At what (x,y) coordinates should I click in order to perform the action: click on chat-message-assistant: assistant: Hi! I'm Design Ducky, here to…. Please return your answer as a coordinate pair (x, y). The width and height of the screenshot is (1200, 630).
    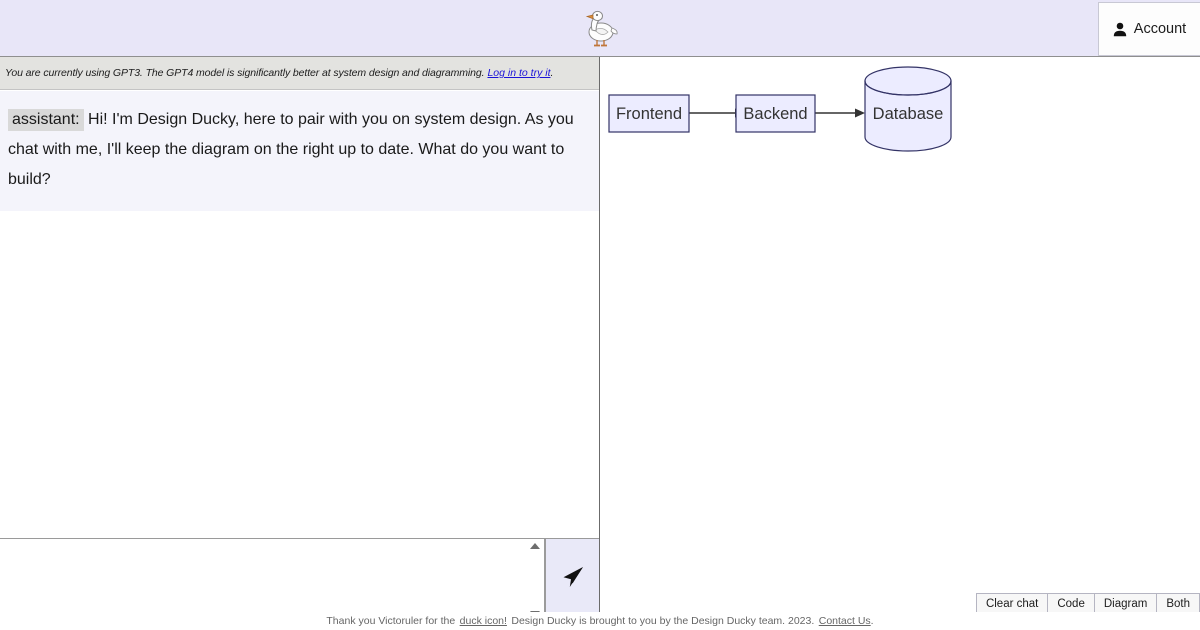
    Looking at the image, I should click on (299, 151).